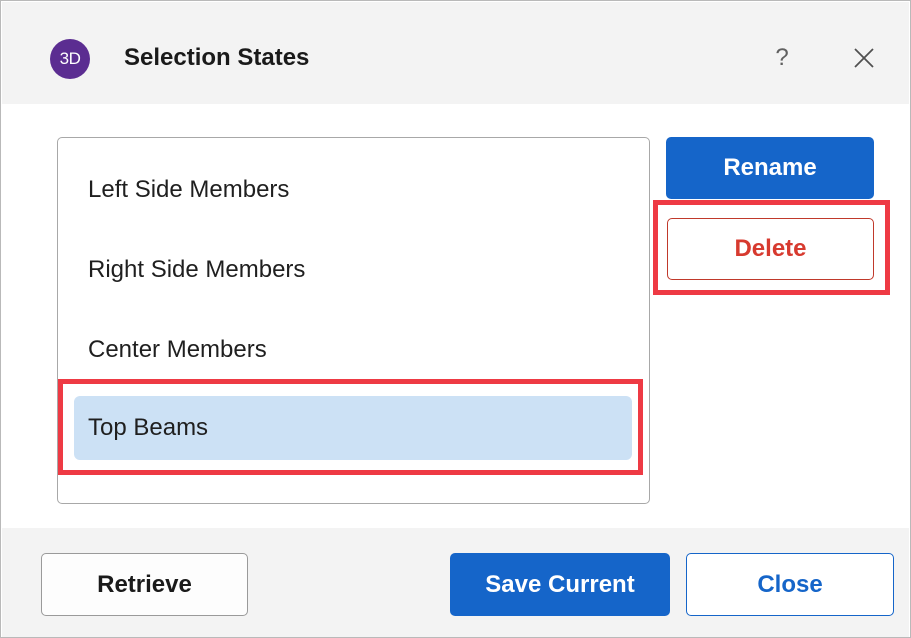  What do you see at coordinates (177, 349) in the screenshot?
I see `list-item-label: Center Members` at bounding box center [177, 349].